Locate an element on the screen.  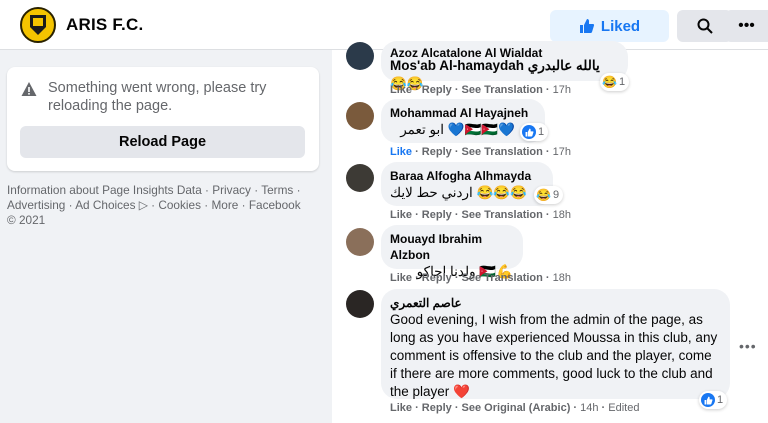
liked-button: Liked is located at coordinates (609, 26).